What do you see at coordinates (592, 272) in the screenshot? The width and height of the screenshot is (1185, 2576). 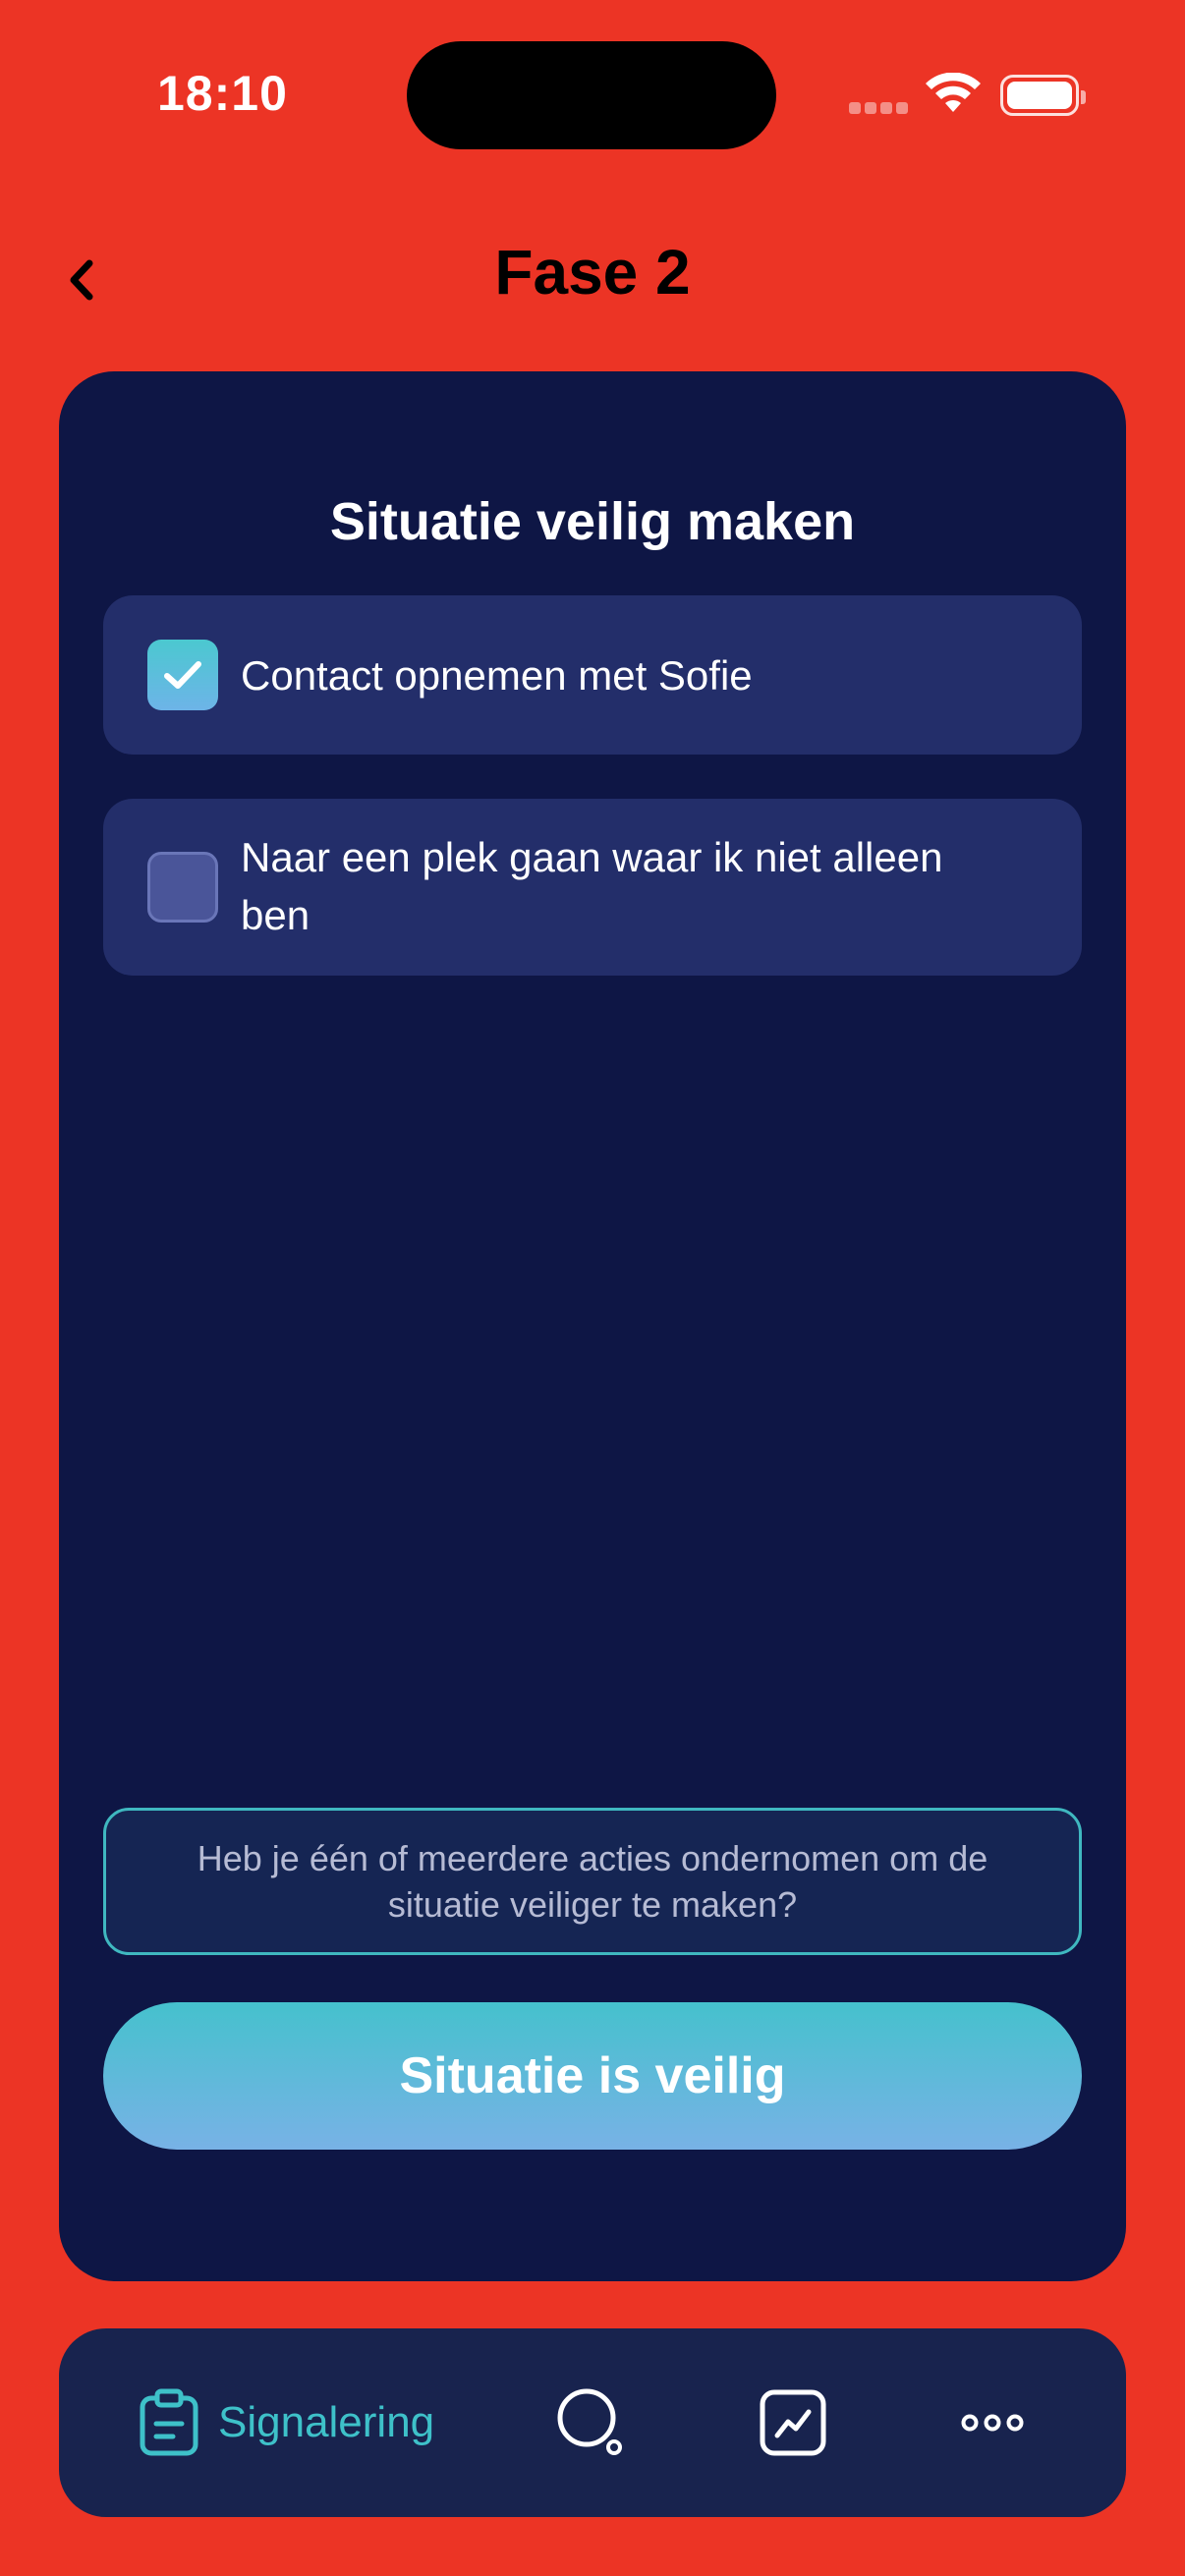 I see `page-title: Fase 2` at bounding box center [592, 272].